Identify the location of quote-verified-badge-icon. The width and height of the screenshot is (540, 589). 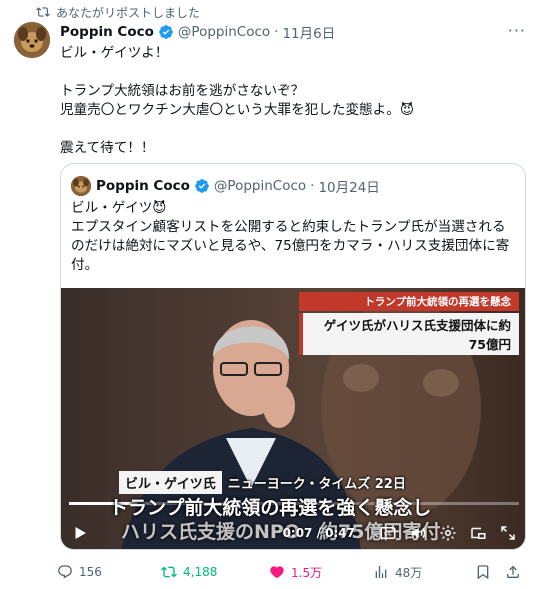
(202, 186).